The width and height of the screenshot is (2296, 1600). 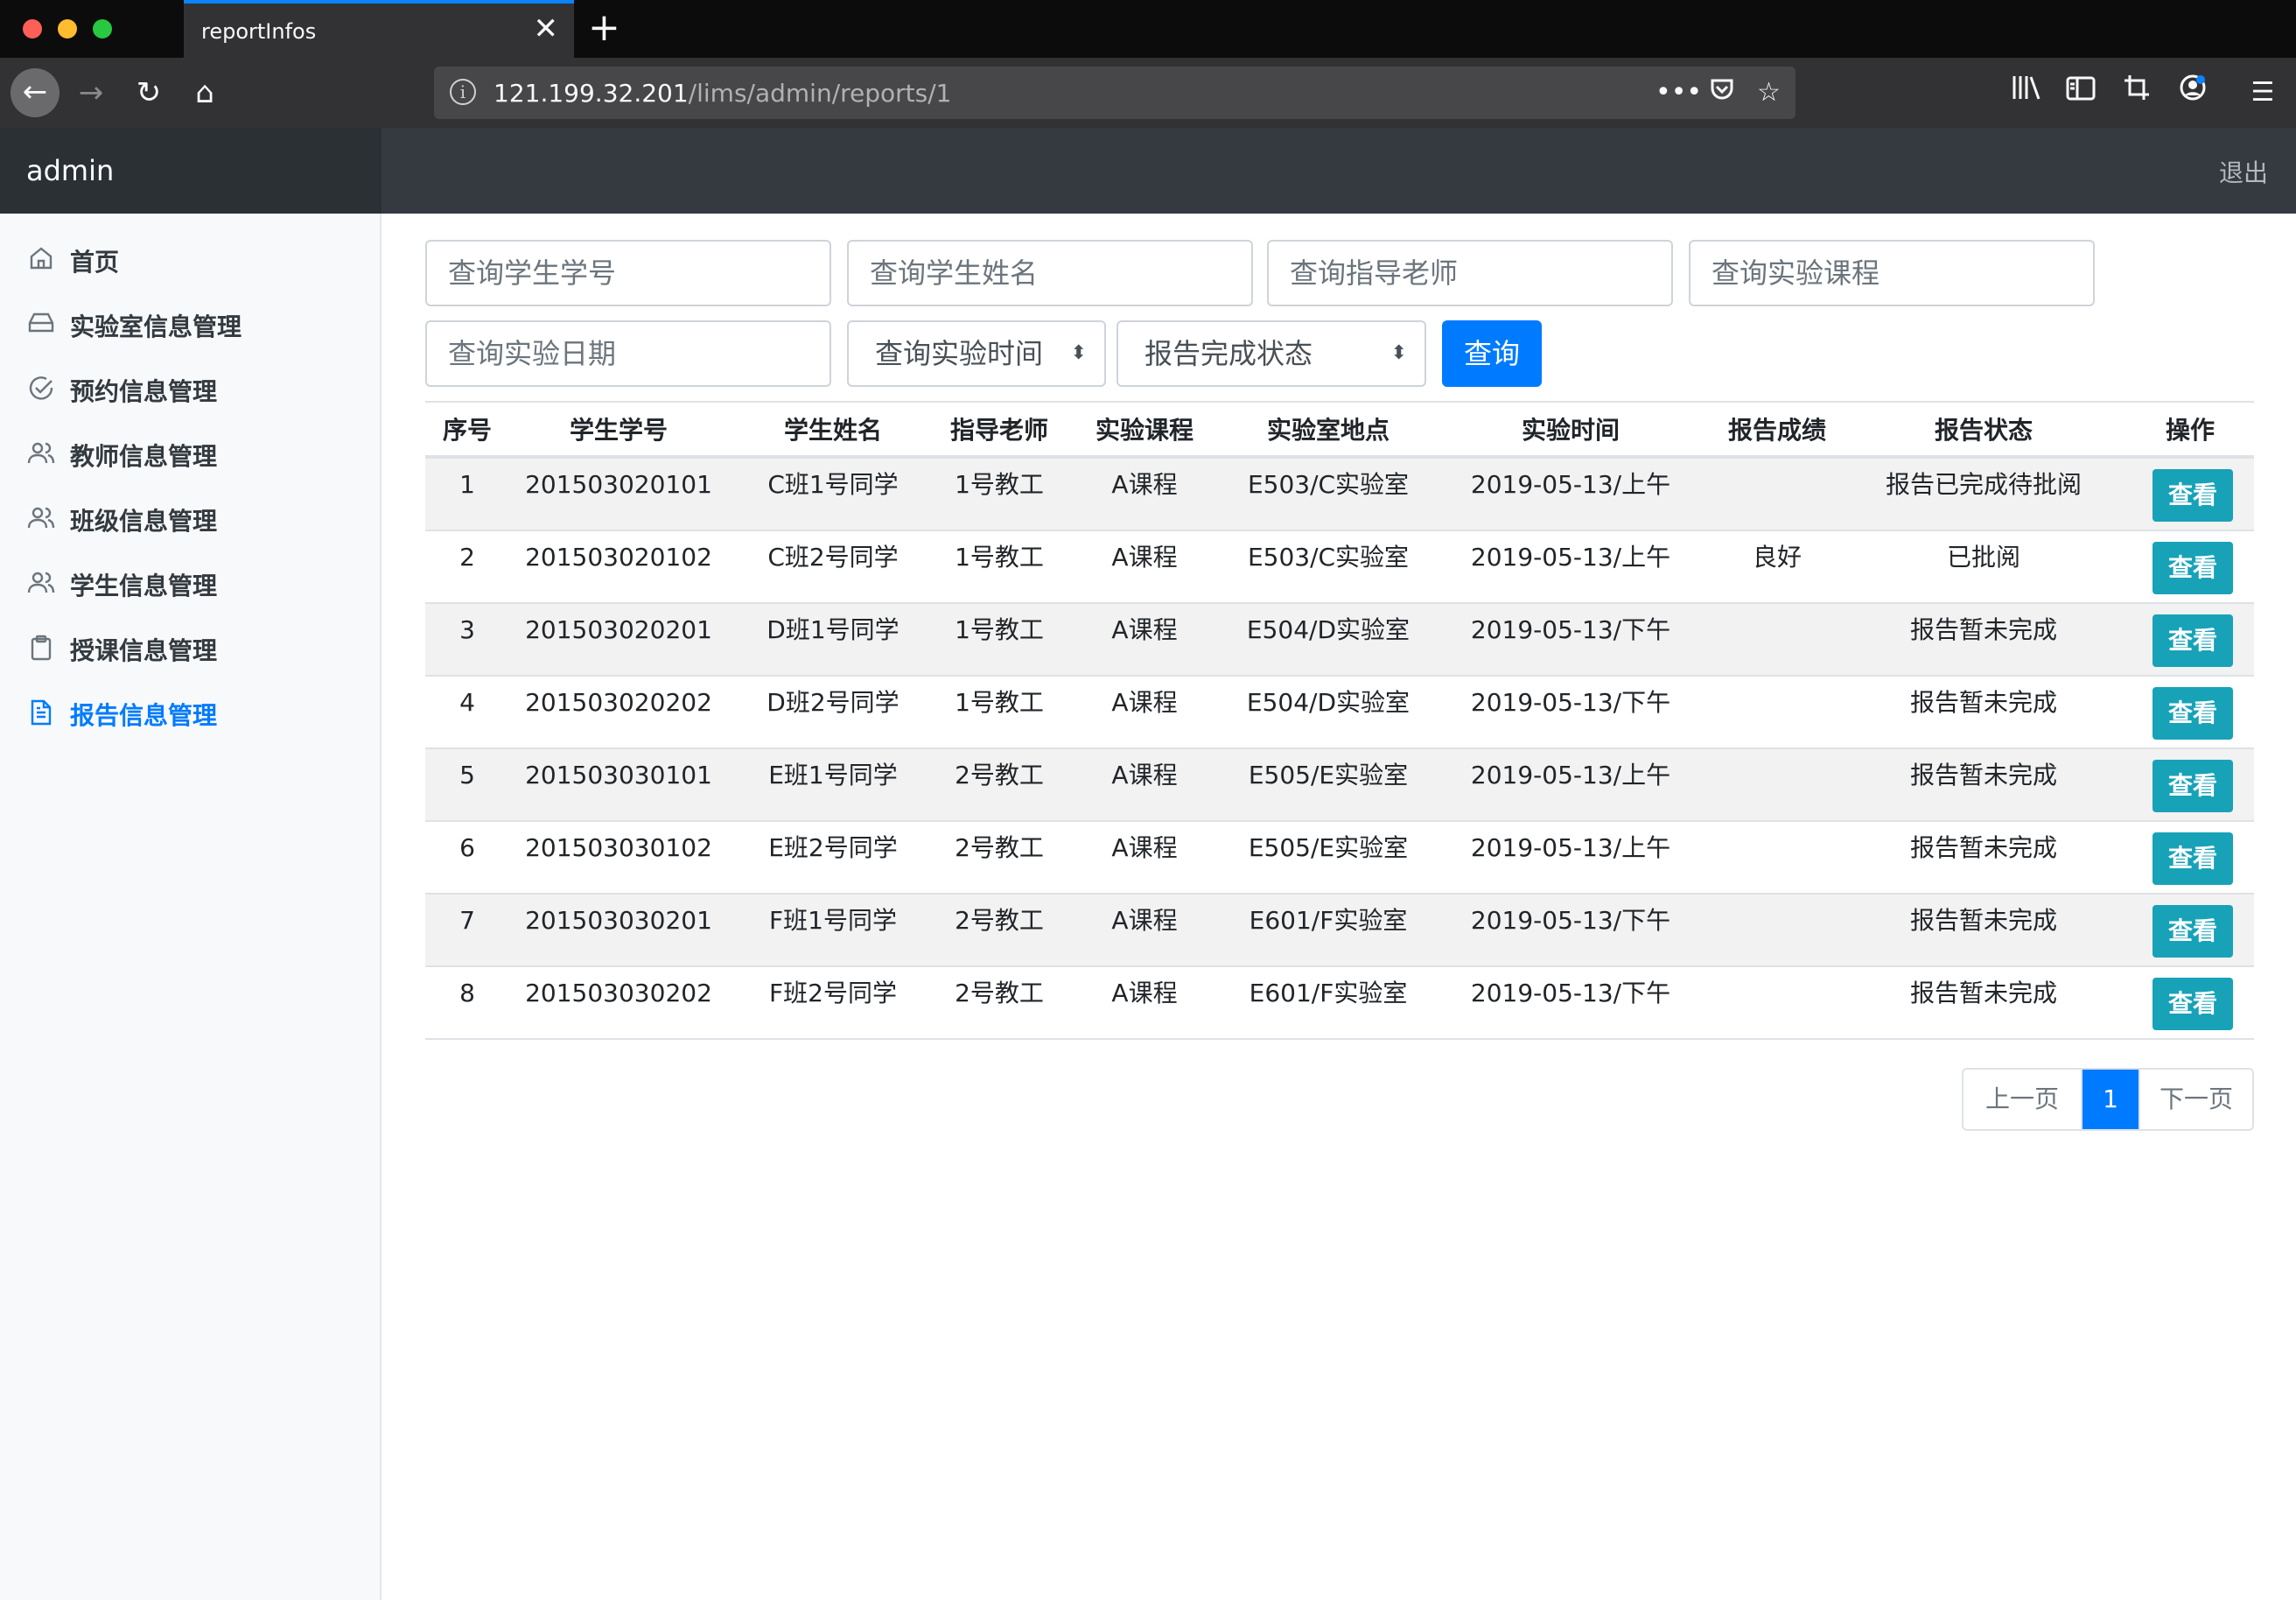 What do you see at coordinates (833, 775) in the screenshot?
I see `cell-student-name: E班1号同学` at bounding box center [833, 775].